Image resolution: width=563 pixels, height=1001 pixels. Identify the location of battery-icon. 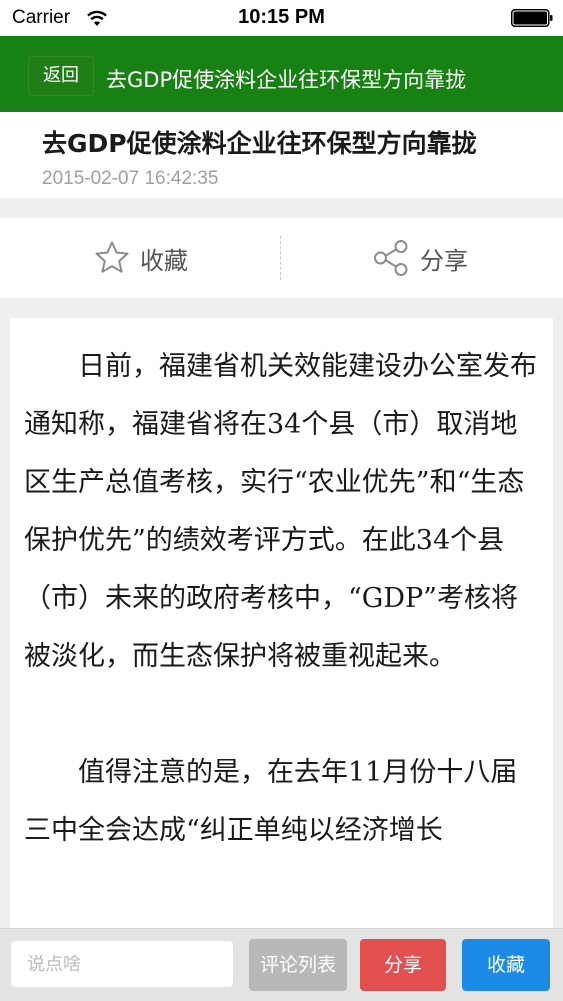
(532, 18).